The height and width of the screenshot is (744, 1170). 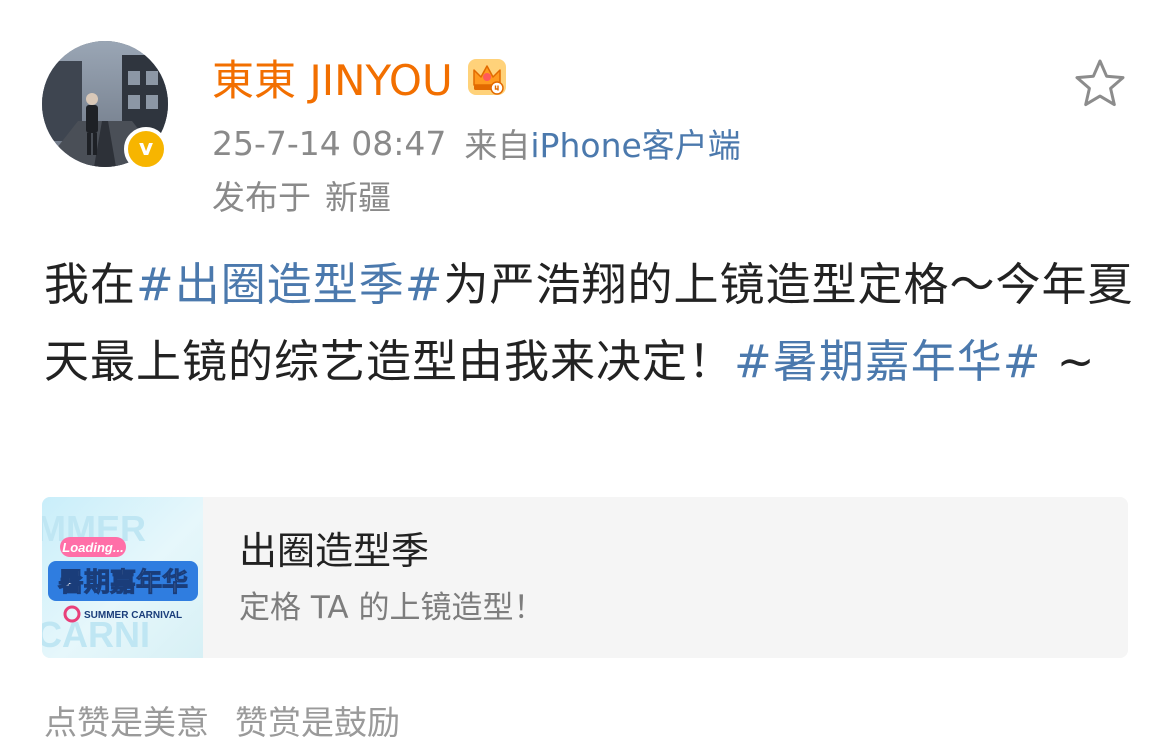 I want to click on topic-card-subtitle: 定格 TA 的上镜造型！, so click(x=392, y=607).